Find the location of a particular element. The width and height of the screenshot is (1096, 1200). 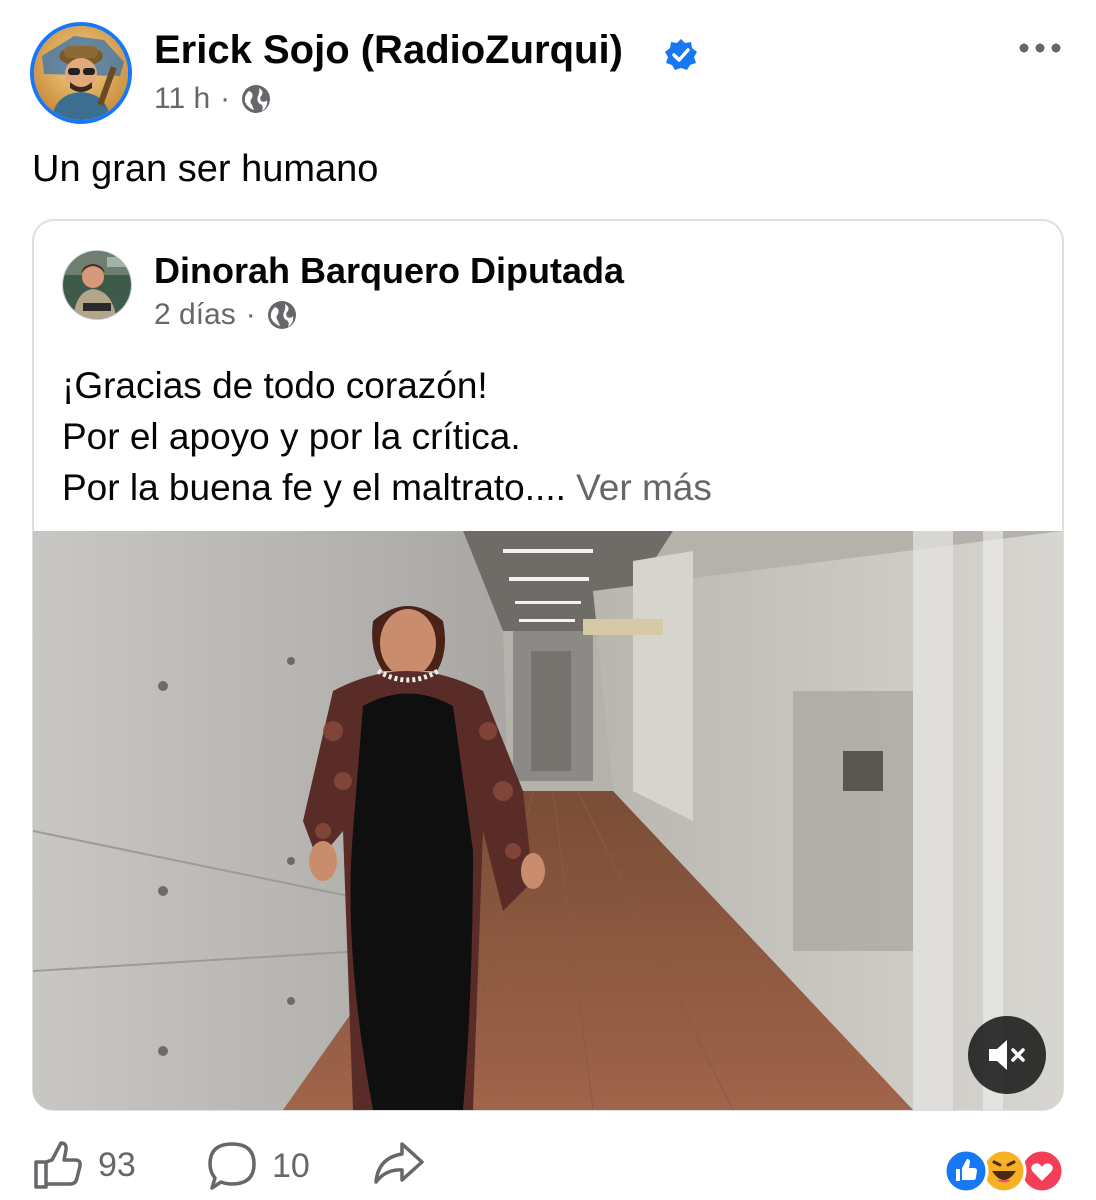

reactions-summary is located at coordinates (1004, 1171).